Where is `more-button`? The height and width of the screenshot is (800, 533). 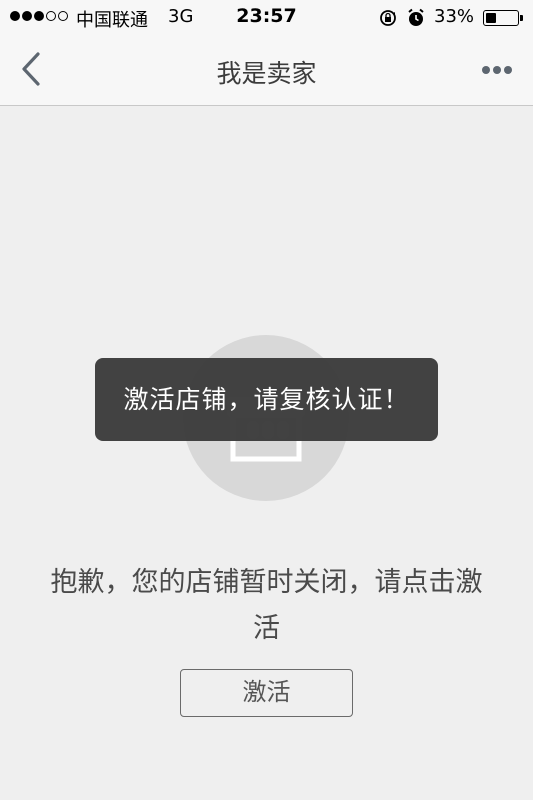
more-button is located at coordinates (497, 70).